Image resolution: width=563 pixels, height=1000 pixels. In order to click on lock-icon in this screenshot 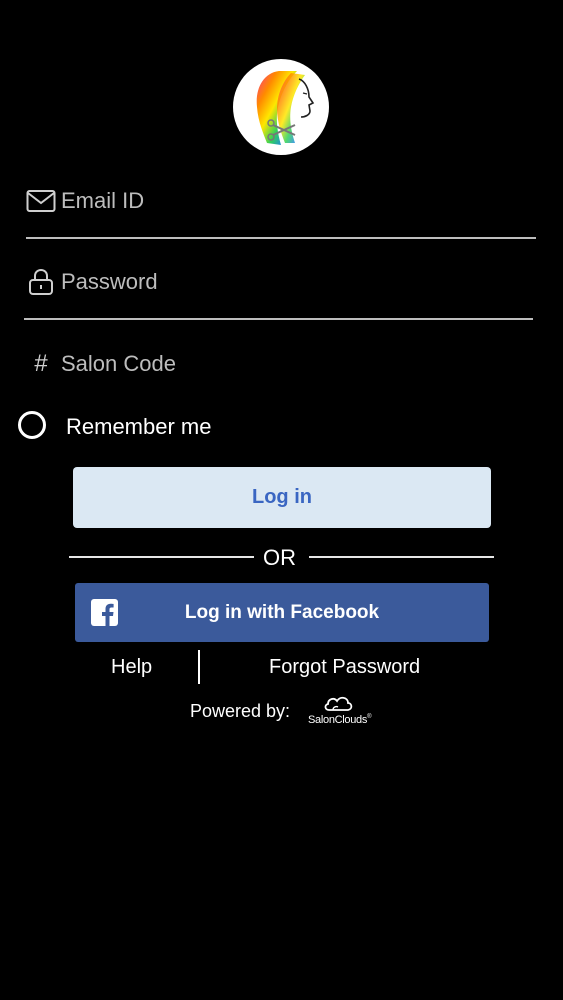, I will do `click(41, 282)`.